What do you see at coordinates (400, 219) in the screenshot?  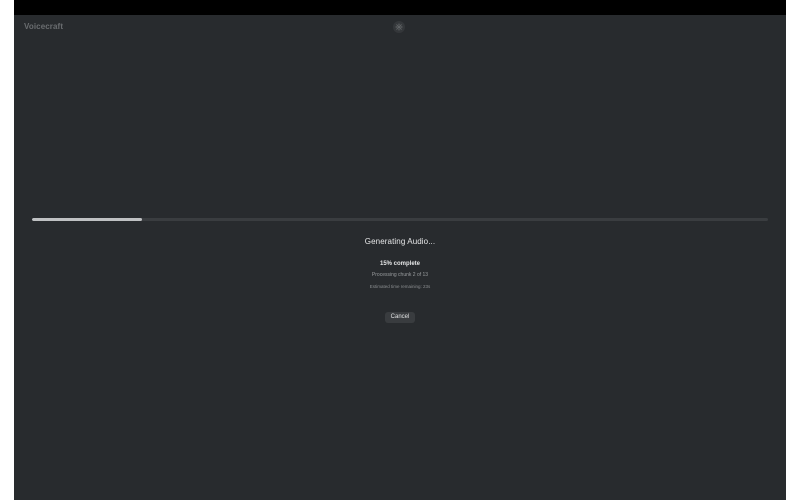 I see `progress-bar` at bounding box center [400, 219].